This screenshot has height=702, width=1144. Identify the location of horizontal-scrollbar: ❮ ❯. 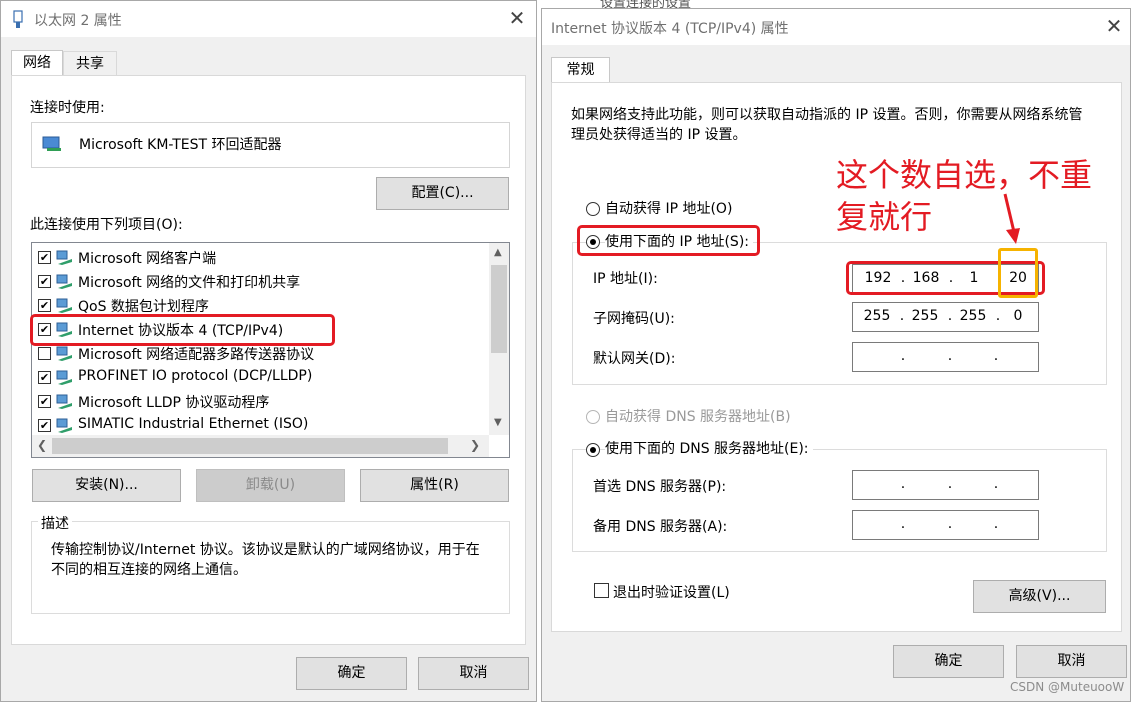
(260, 446).